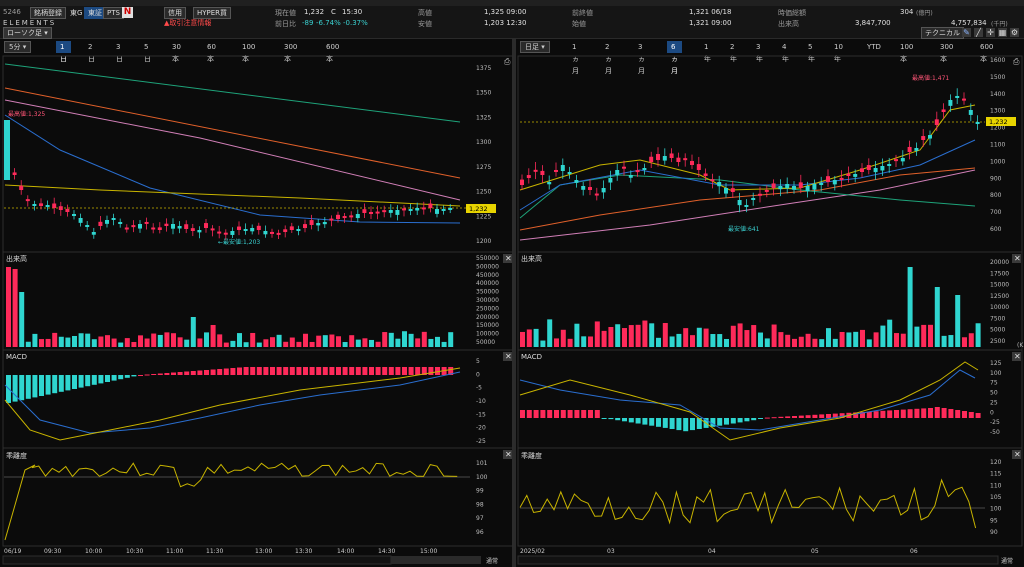 Image resolution: width=1024 pixels, height=567 pixels. What do you see at coordinates (531, 455) in the screenshot?
I see `right-psy-title: 乖離度` at bounding box center [531, 455].